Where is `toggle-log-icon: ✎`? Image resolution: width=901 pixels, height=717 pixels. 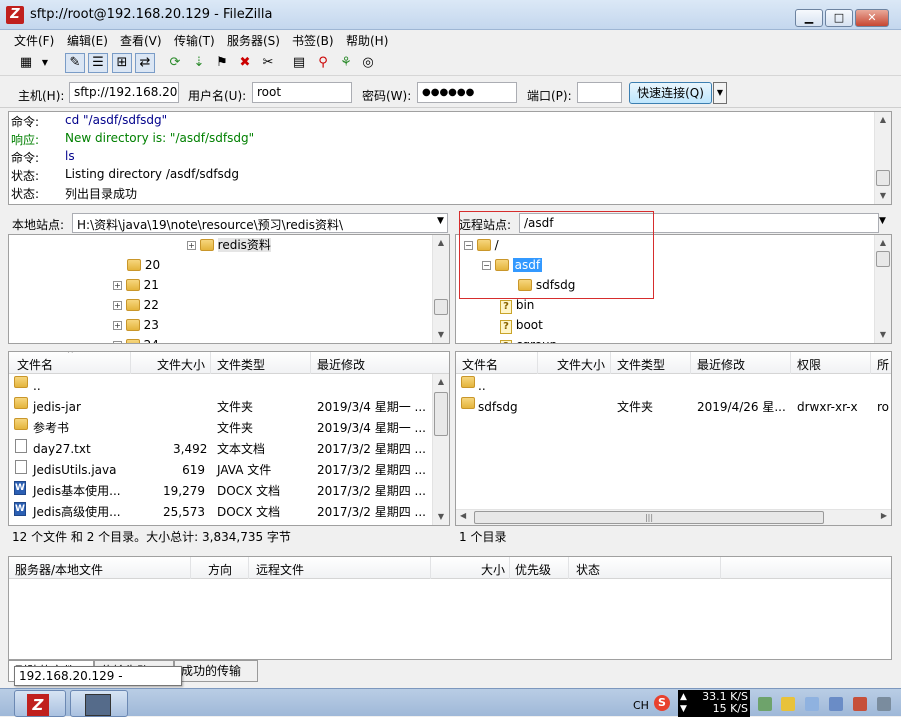 toggle-log-icon: ✎ is located at coordinates (75, 63).